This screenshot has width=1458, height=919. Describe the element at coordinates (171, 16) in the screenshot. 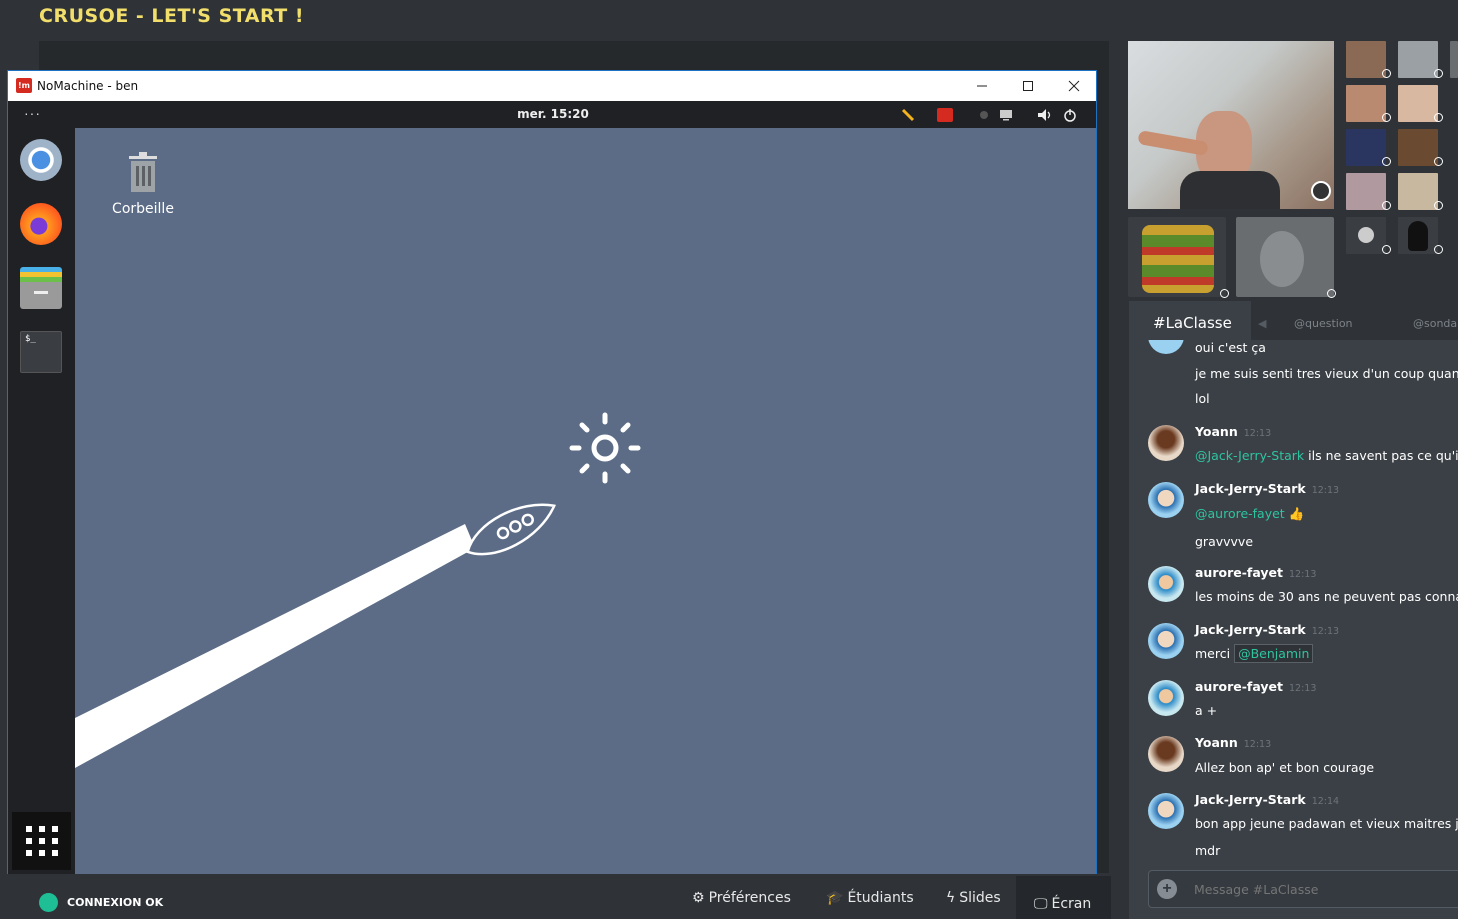

I see `app-title: CRUSOE - LET'S START !` at that location.